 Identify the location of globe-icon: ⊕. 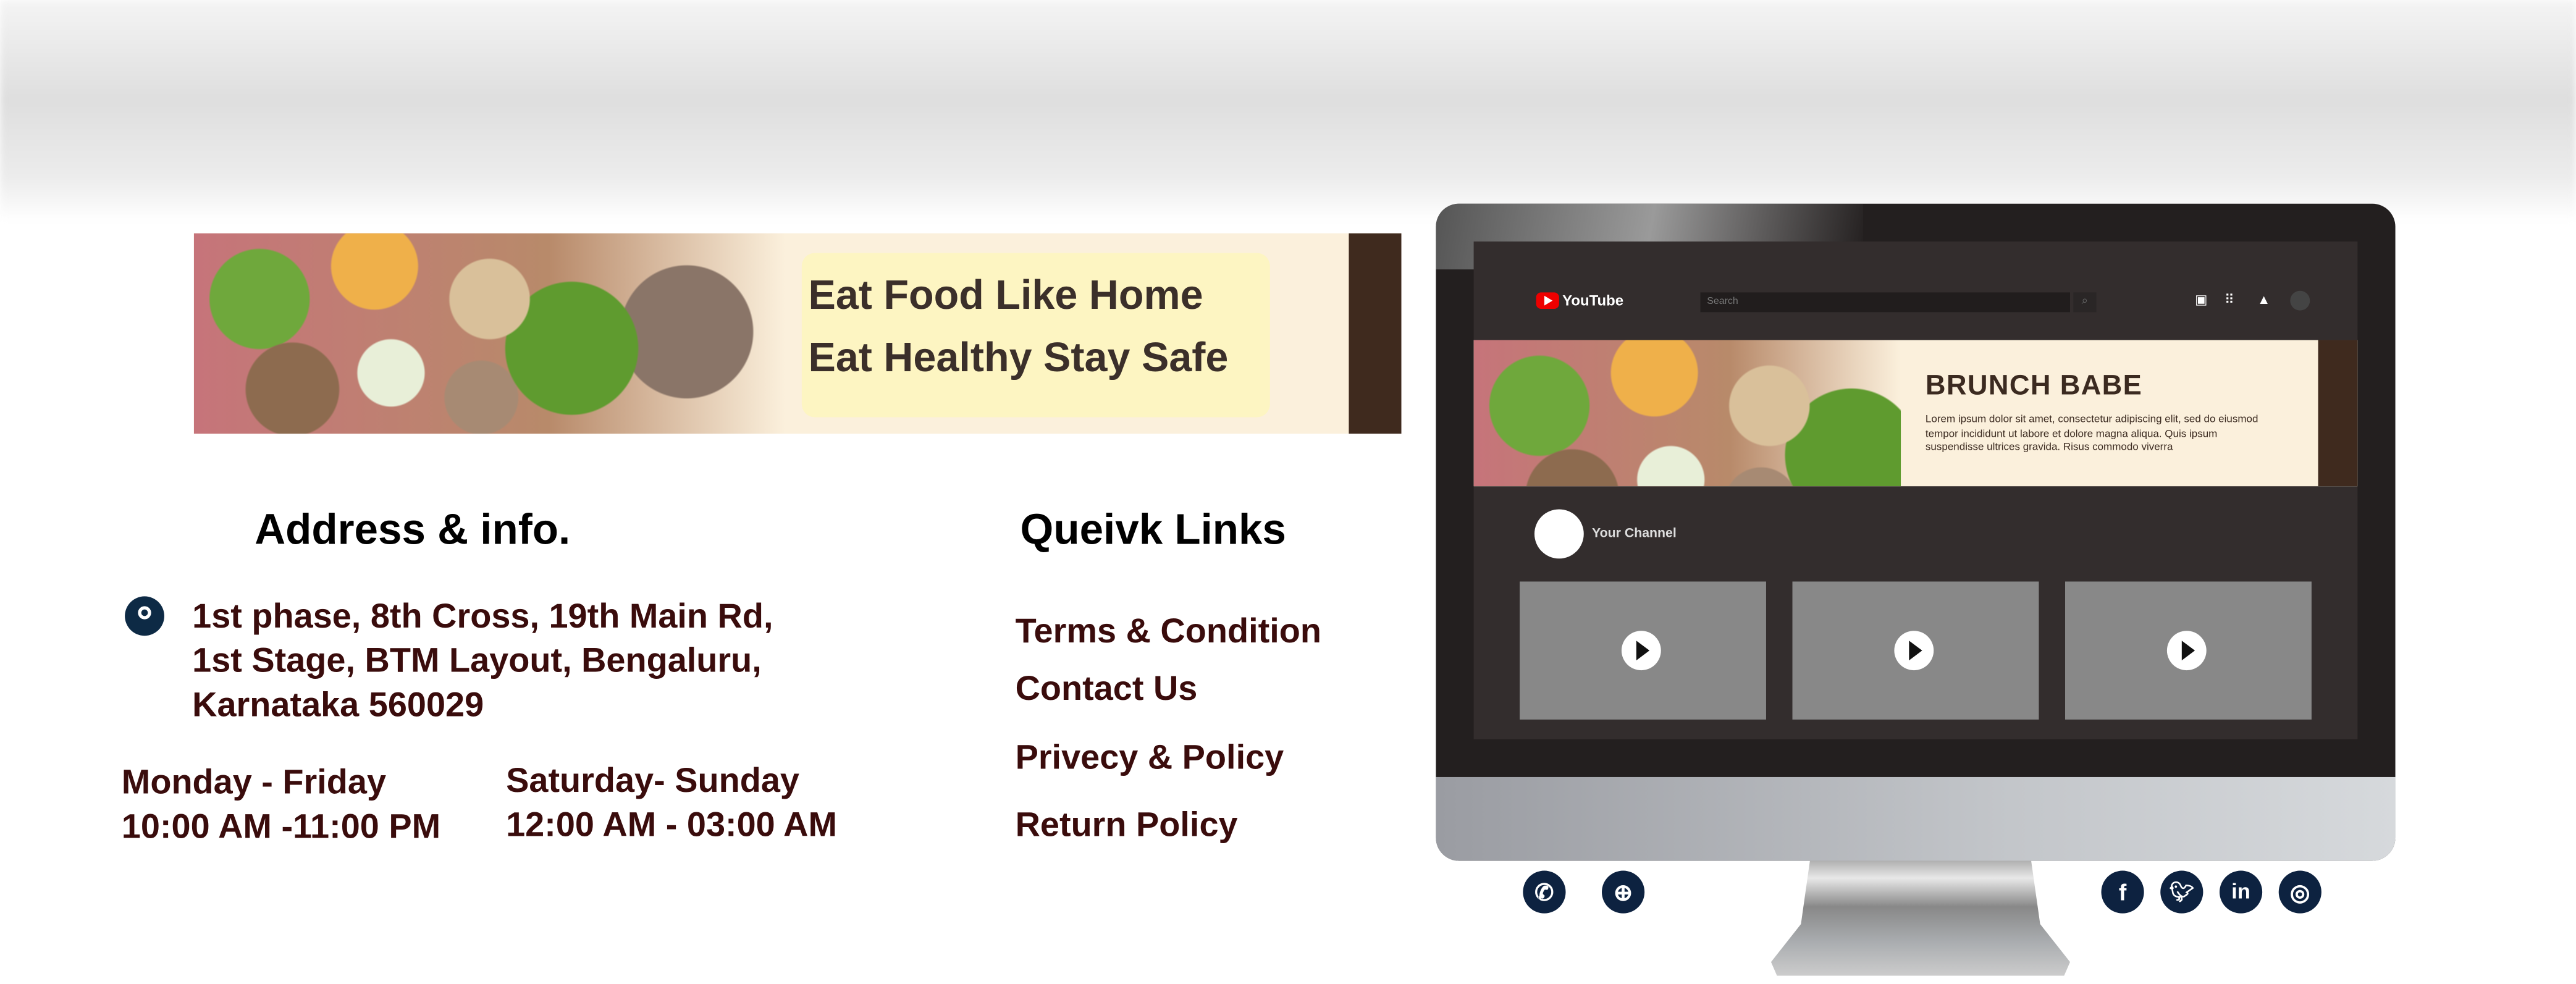
(1623, 892).